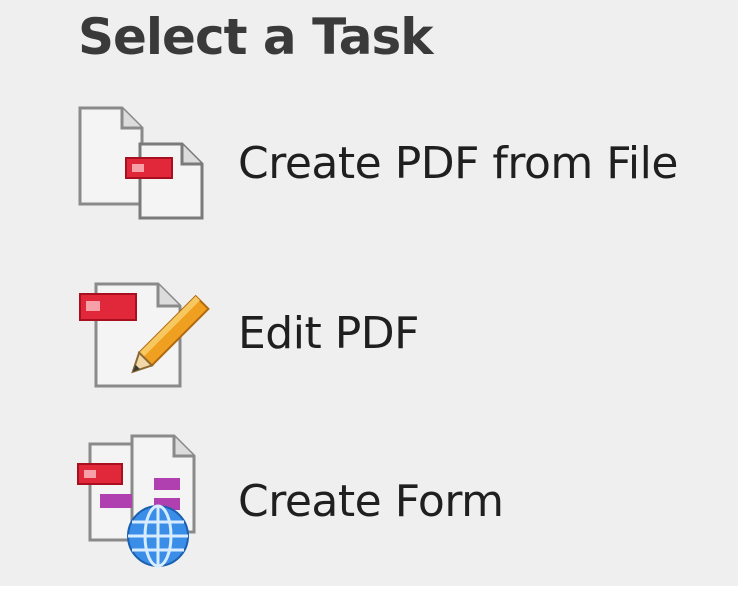  What do you see at coordinates (136, 501) in the screenshot?
I see `create-form-icon` at bounding box center [136, 501].